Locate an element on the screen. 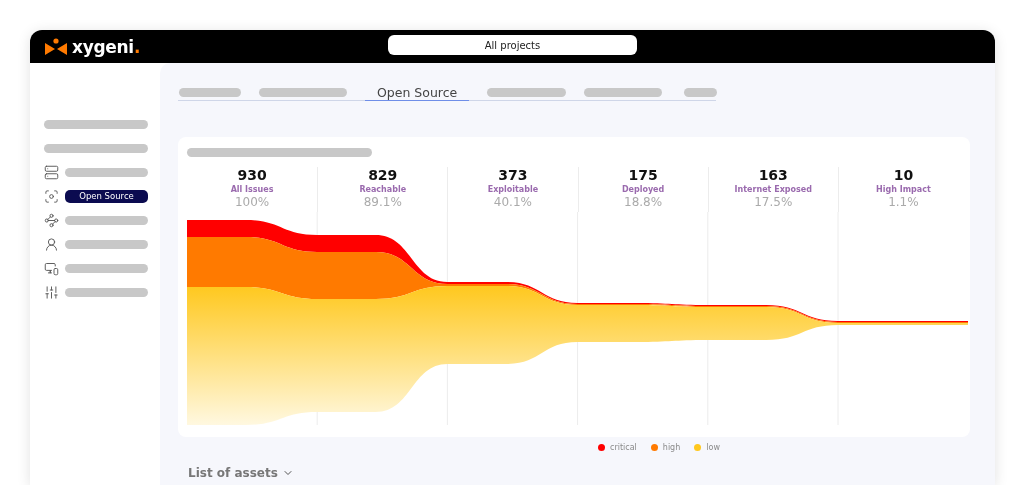 The width and height of the screenshot is (1024, 485). stage-count: 163 is located at coordinates (773, 175).